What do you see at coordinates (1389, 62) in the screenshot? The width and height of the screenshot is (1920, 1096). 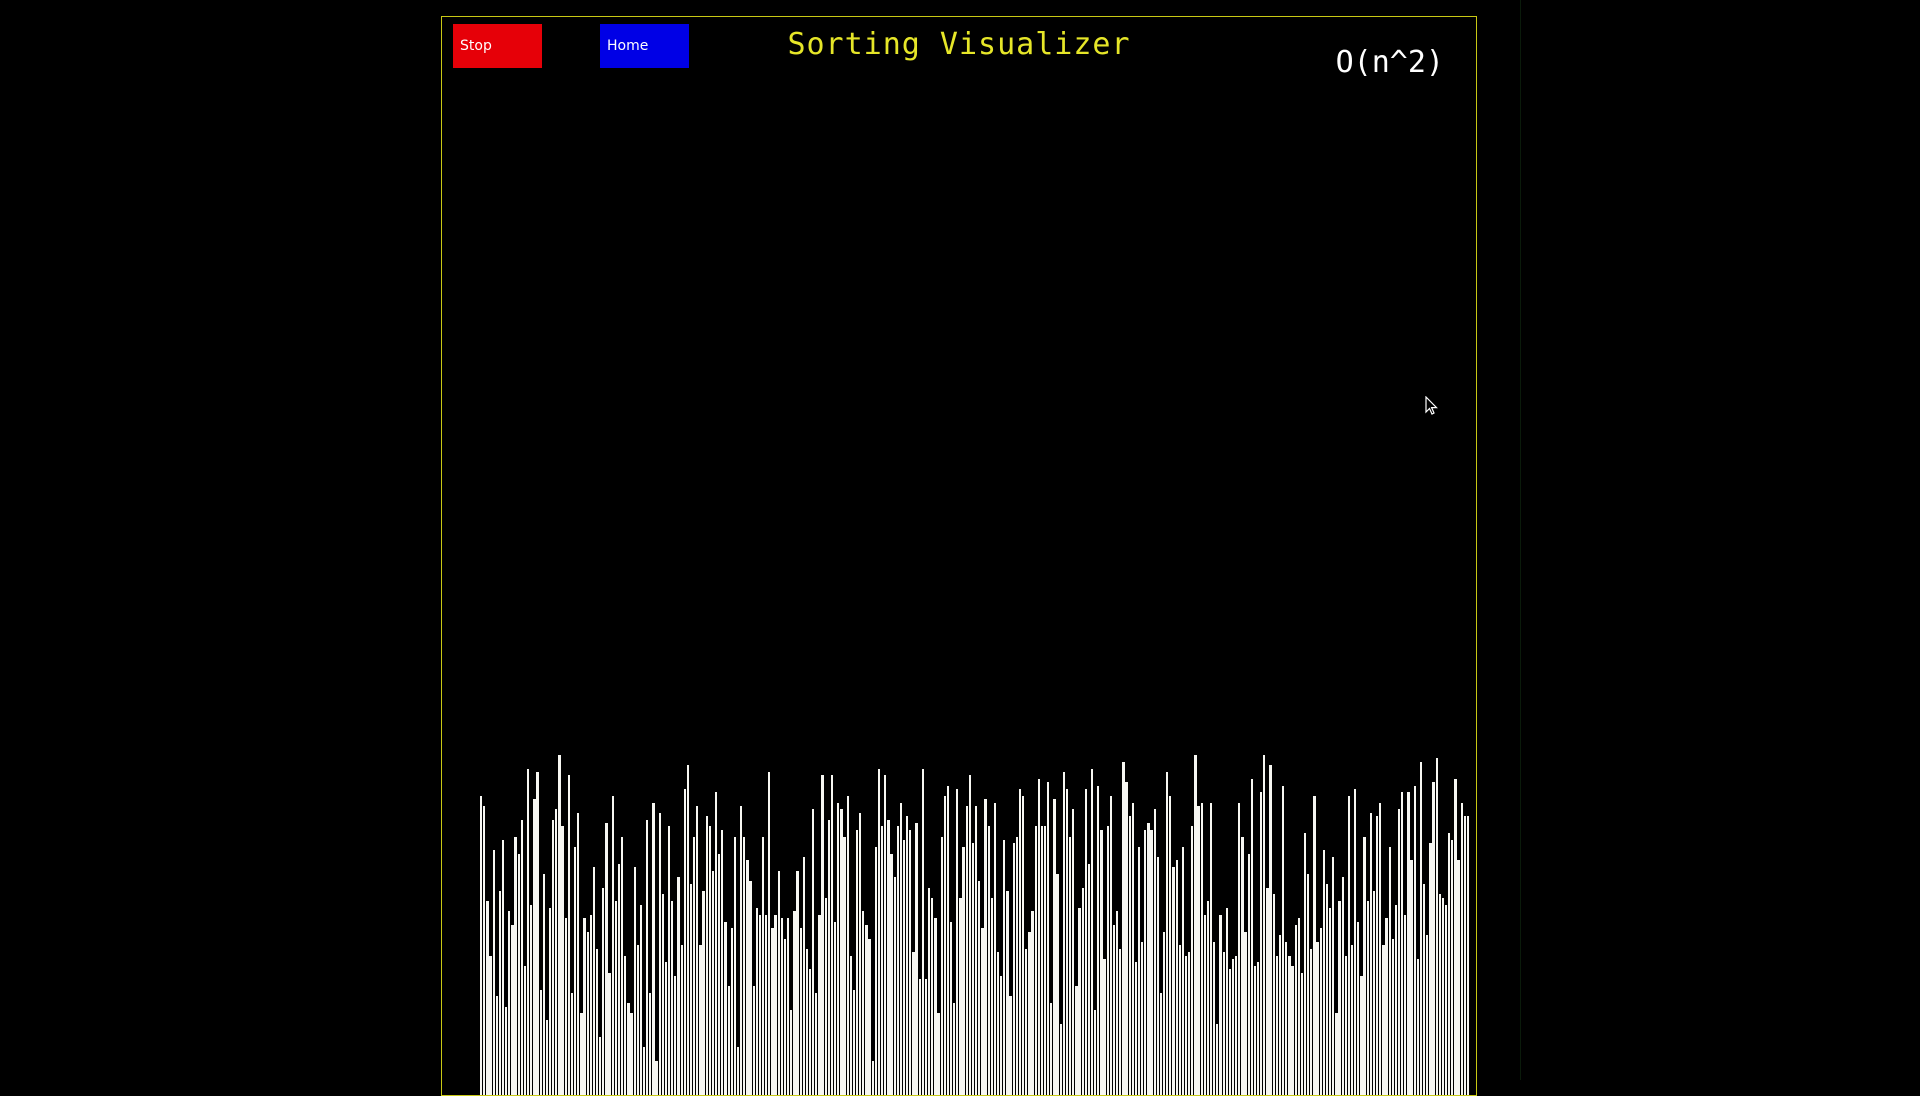 I see `complexity-label: O(n^2)` at bounding box center [1389, 62].